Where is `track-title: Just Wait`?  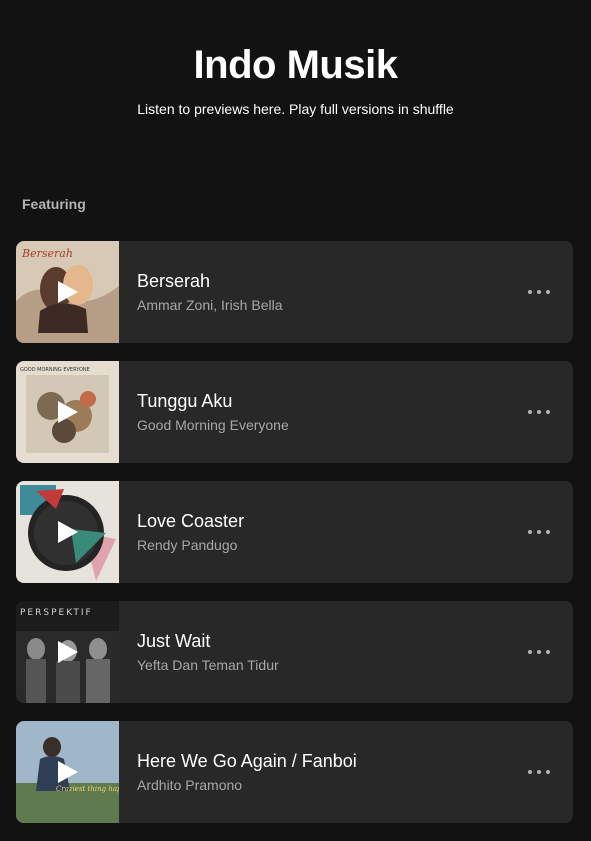 track-title: Just Wait is located at coordinates (174, 641).